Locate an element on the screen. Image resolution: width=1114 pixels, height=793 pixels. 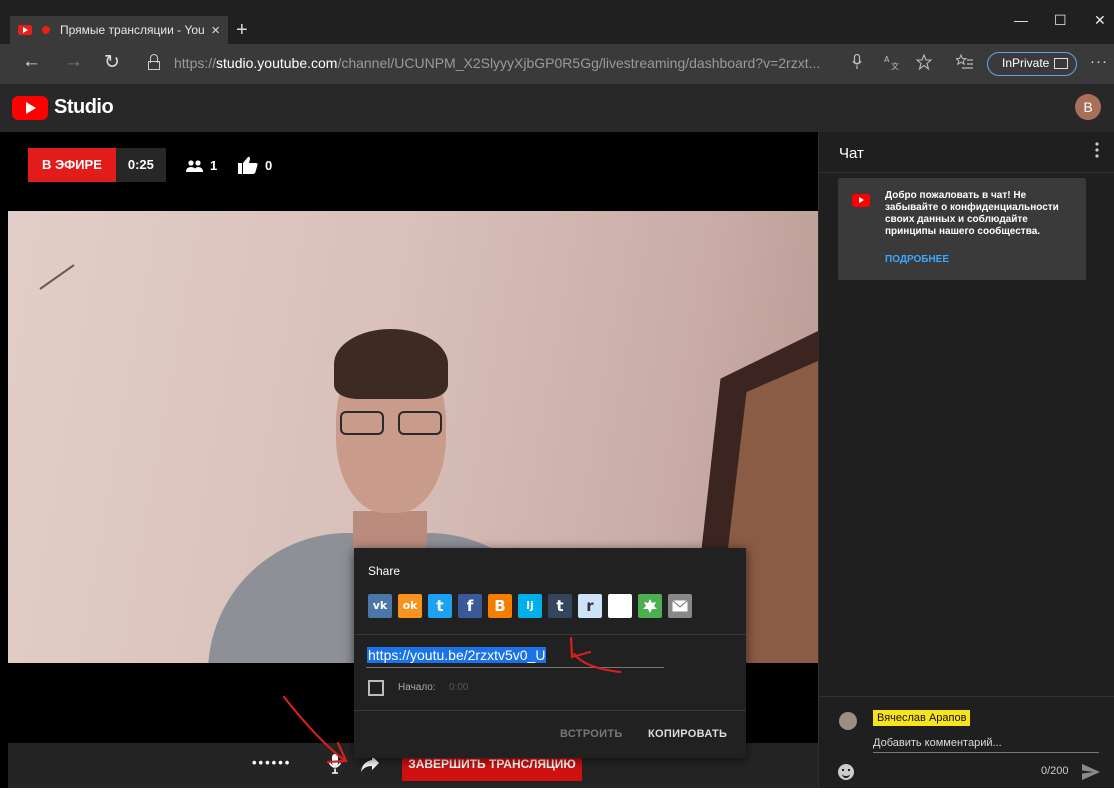
url-prefix: https:// is located at coordinates (195, 63).